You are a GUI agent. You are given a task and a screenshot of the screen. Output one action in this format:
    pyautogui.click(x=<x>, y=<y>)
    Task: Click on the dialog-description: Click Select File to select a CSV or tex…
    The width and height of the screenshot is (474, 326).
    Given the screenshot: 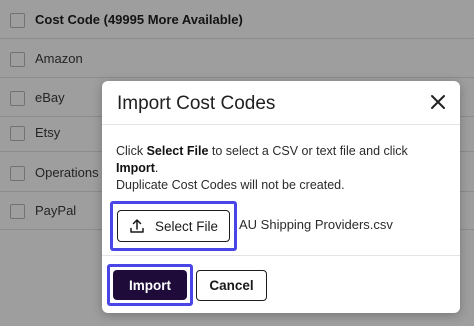 What is the action you would take?
    pyautogui.click(x=283, y=168)
    